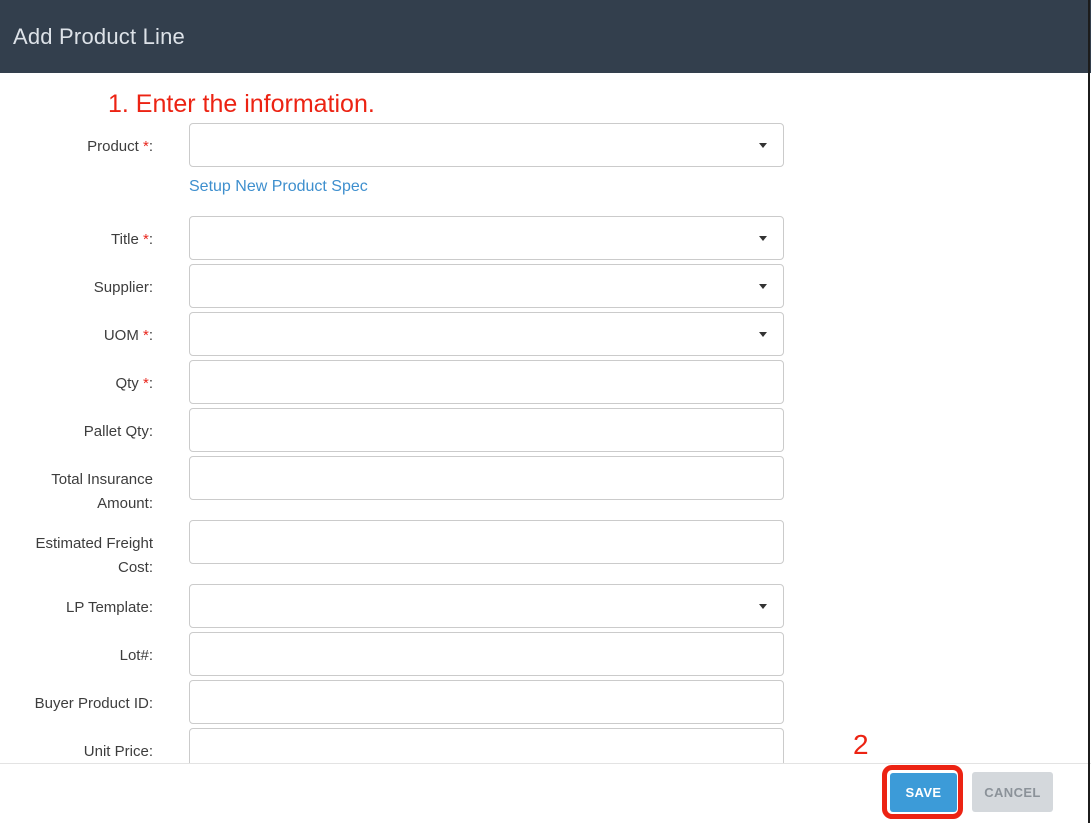 Image resolution: width=1091 pixels, height=823 pixels. I want to click on form-row: Buyer Product ID:, so click(420, 702).